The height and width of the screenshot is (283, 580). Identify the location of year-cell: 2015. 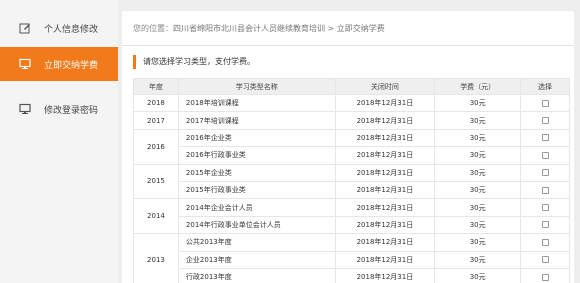
(156, 181).